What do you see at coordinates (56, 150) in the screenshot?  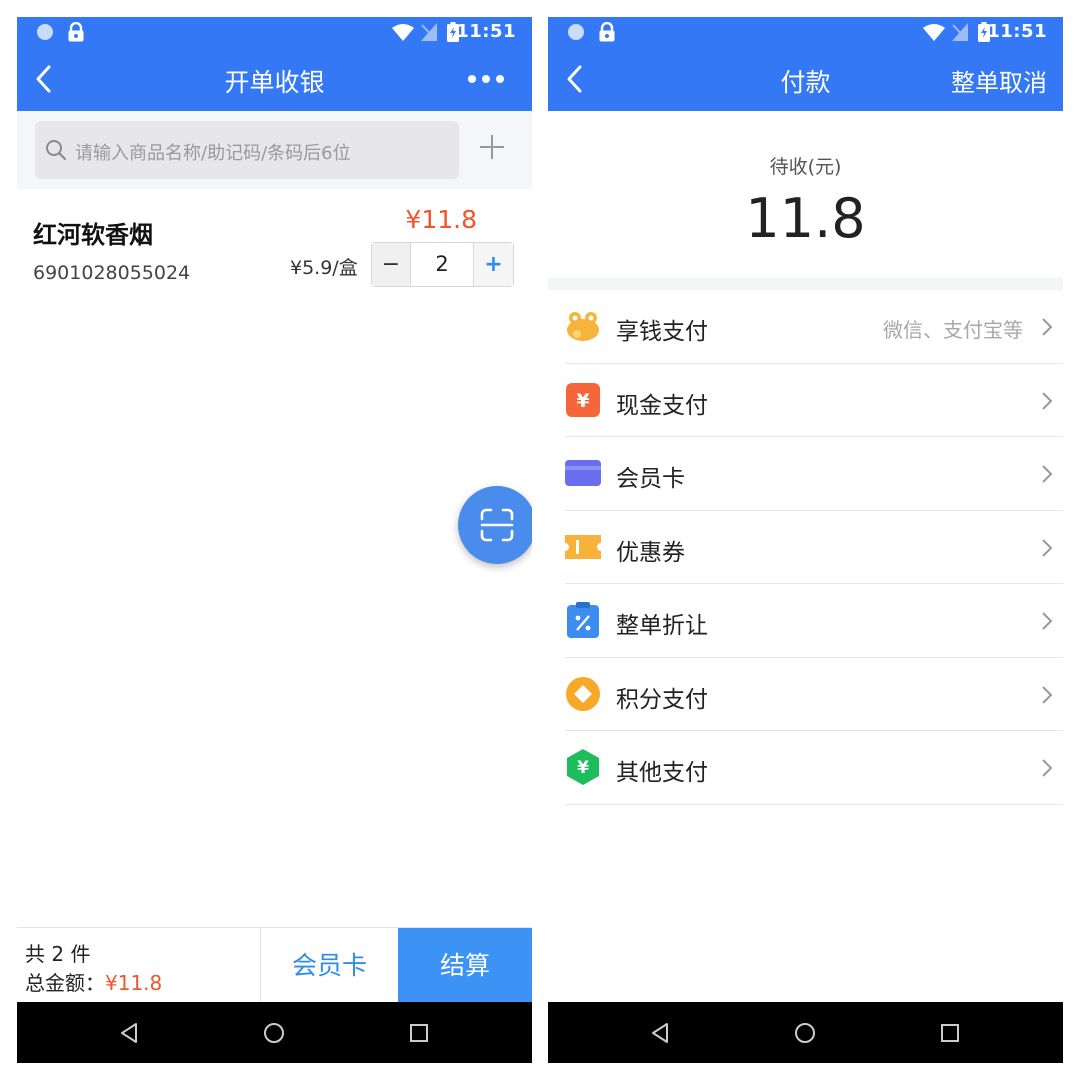 I see `search-icon` at bounding box center [56, 150].